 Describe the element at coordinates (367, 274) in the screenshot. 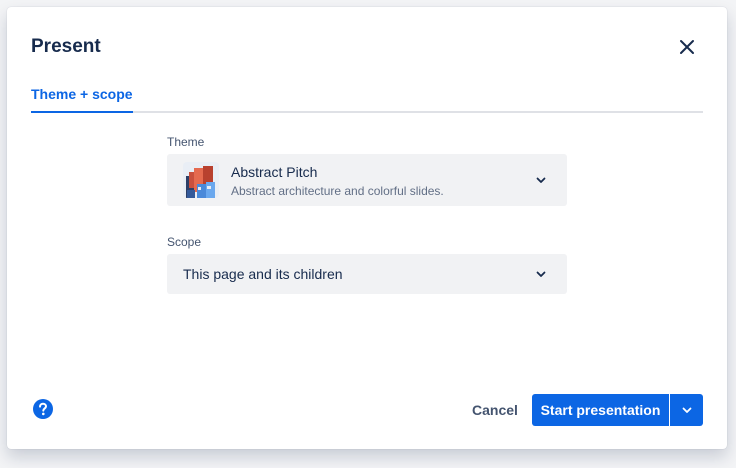

I see `scope-select: This page and its children` at that location.